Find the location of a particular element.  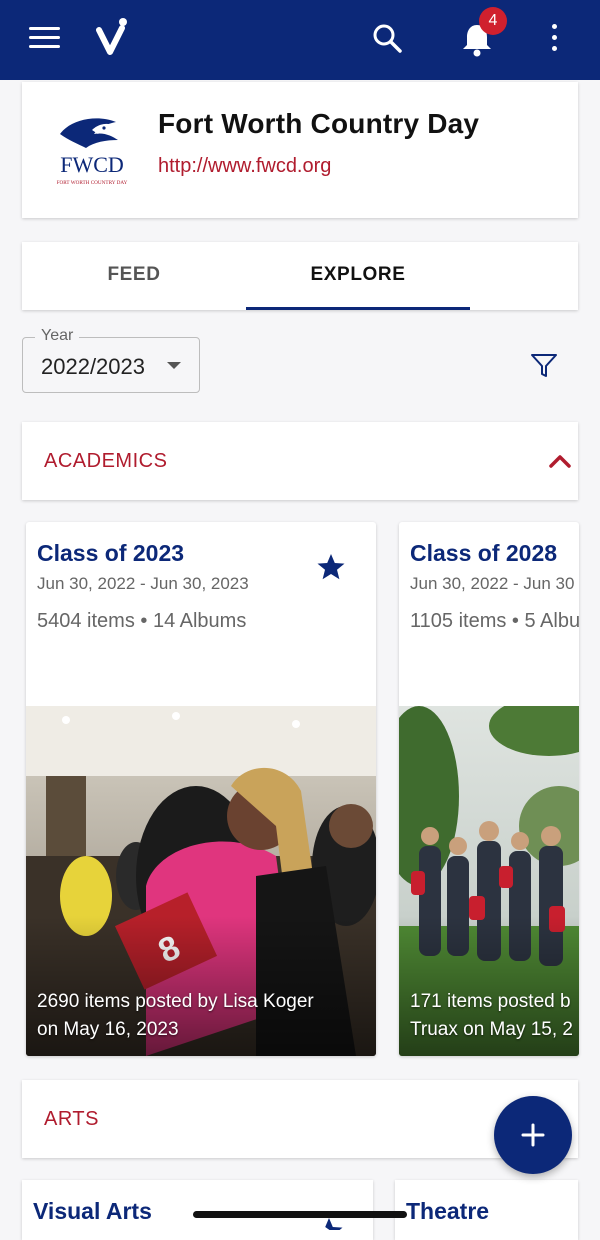

tab-bar: FEED EXPLORE is located at coordinates (300, 276).